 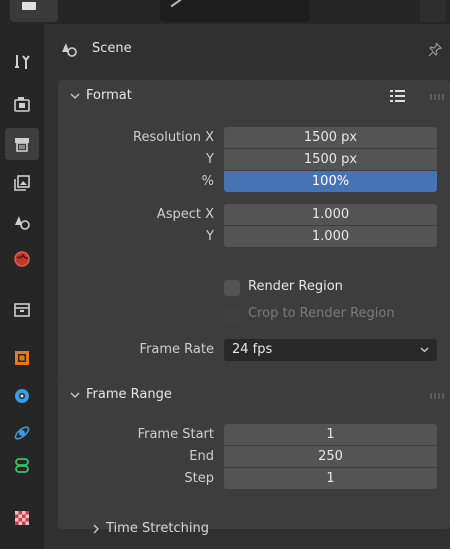 I want to click on resolution-percent-row: % 100%, so click(x=254, y=181).